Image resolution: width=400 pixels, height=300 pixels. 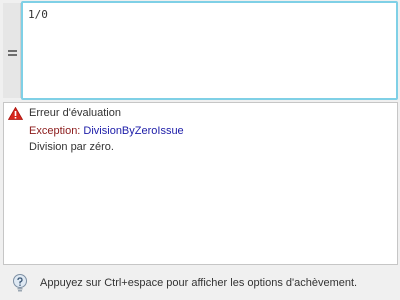 I want to click on expression-text: 1/0, so click(x=38, y=14).